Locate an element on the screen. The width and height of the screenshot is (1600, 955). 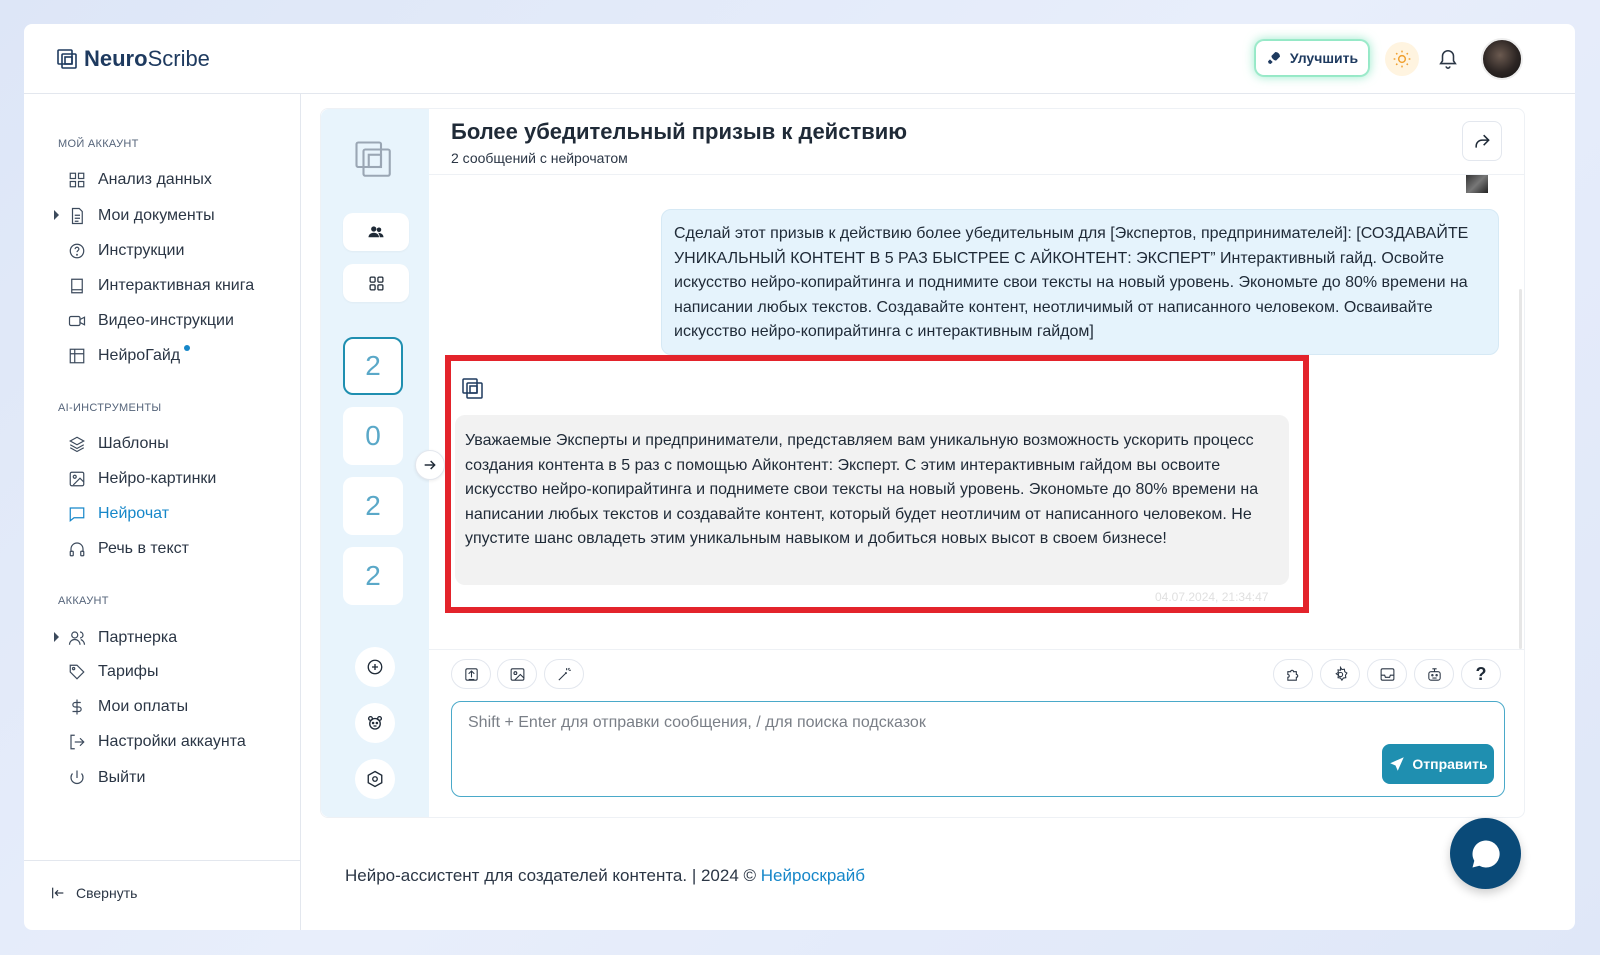
logout-arrow-icon is located at coordinates (77, 742).